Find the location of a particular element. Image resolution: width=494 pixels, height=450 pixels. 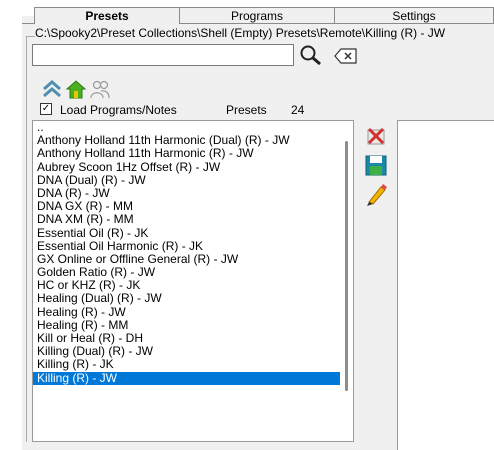

preset-details-panel is located at coordinates (445, 285).